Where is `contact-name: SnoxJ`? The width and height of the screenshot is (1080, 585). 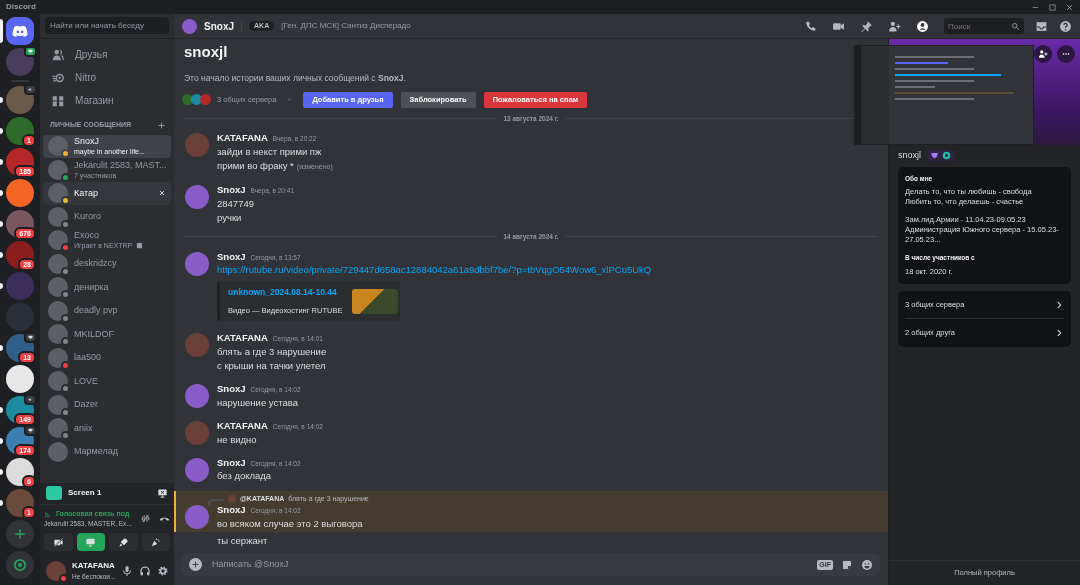 contact-name: SnoxJ is located at coordinates (87, 142).